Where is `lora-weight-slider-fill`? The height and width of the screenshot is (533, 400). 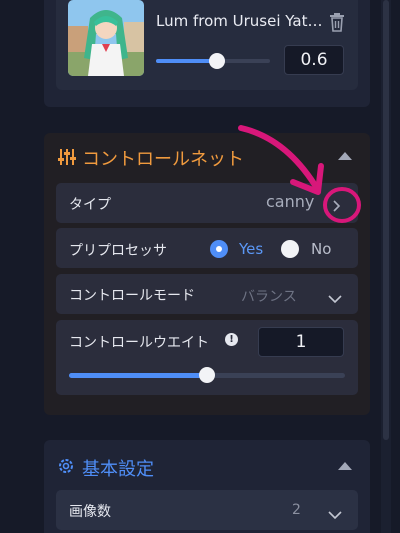
lora-weight-slider-fill is located at coordinates (186, 61).